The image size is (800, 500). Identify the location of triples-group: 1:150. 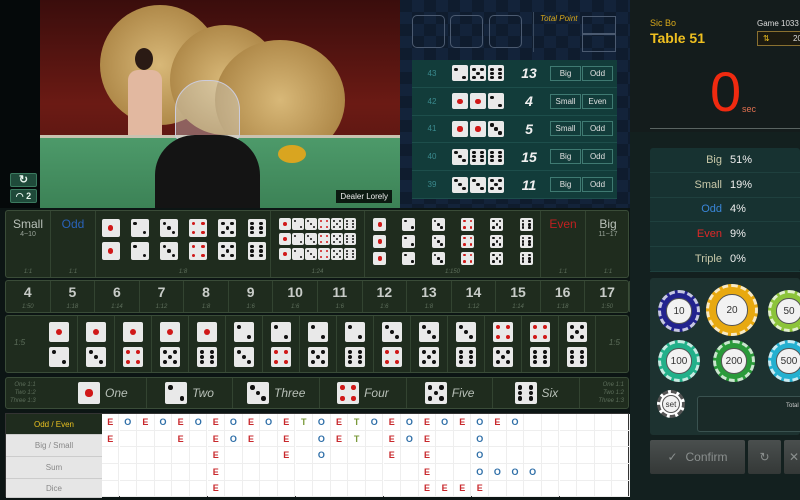
(453, 244).